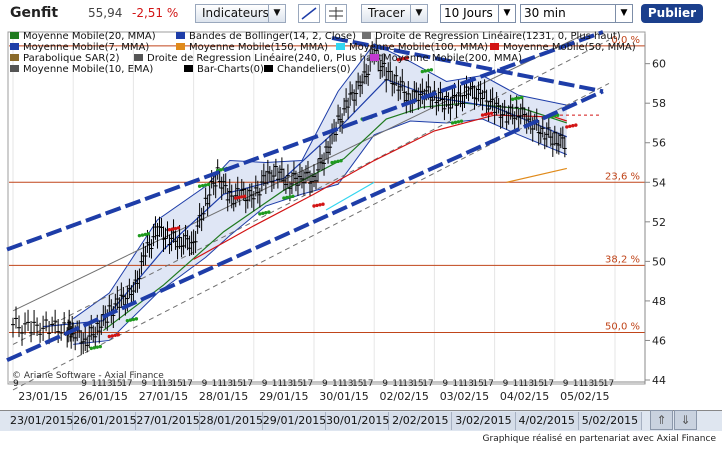  I want to click on fibonacci-label: 23,6 %, so click(622, 176).